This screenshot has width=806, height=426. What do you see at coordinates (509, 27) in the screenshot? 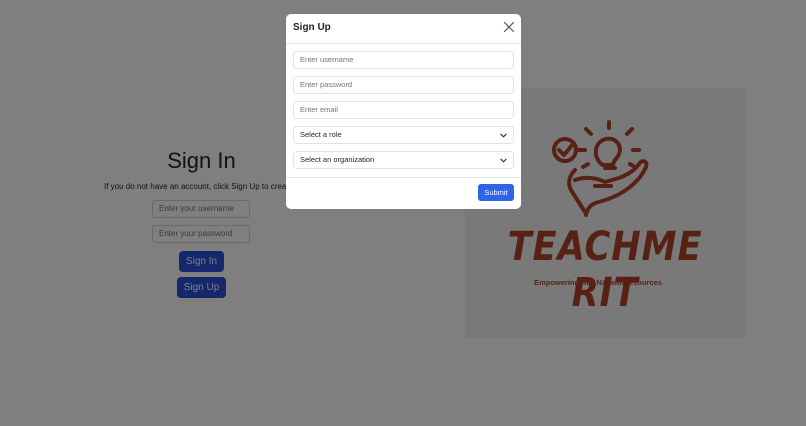
I see `close-icon` at bounding box center [509, 27].